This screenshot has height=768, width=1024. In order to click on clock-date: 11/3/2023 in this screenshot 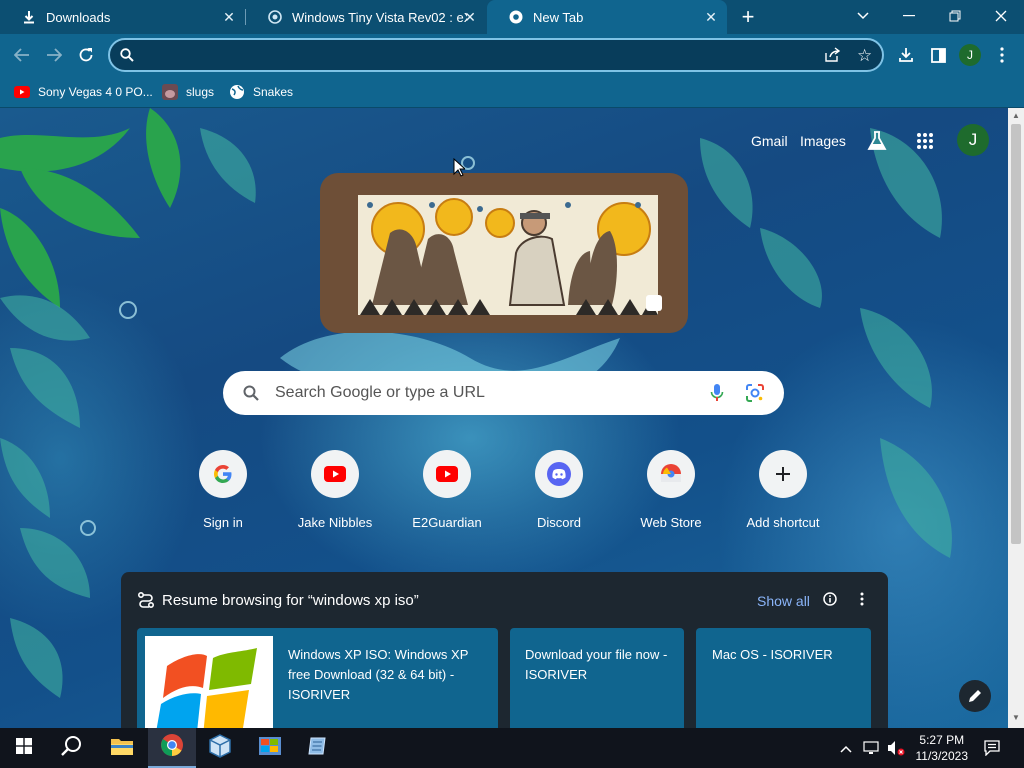, I will do `click(942, 756)`.